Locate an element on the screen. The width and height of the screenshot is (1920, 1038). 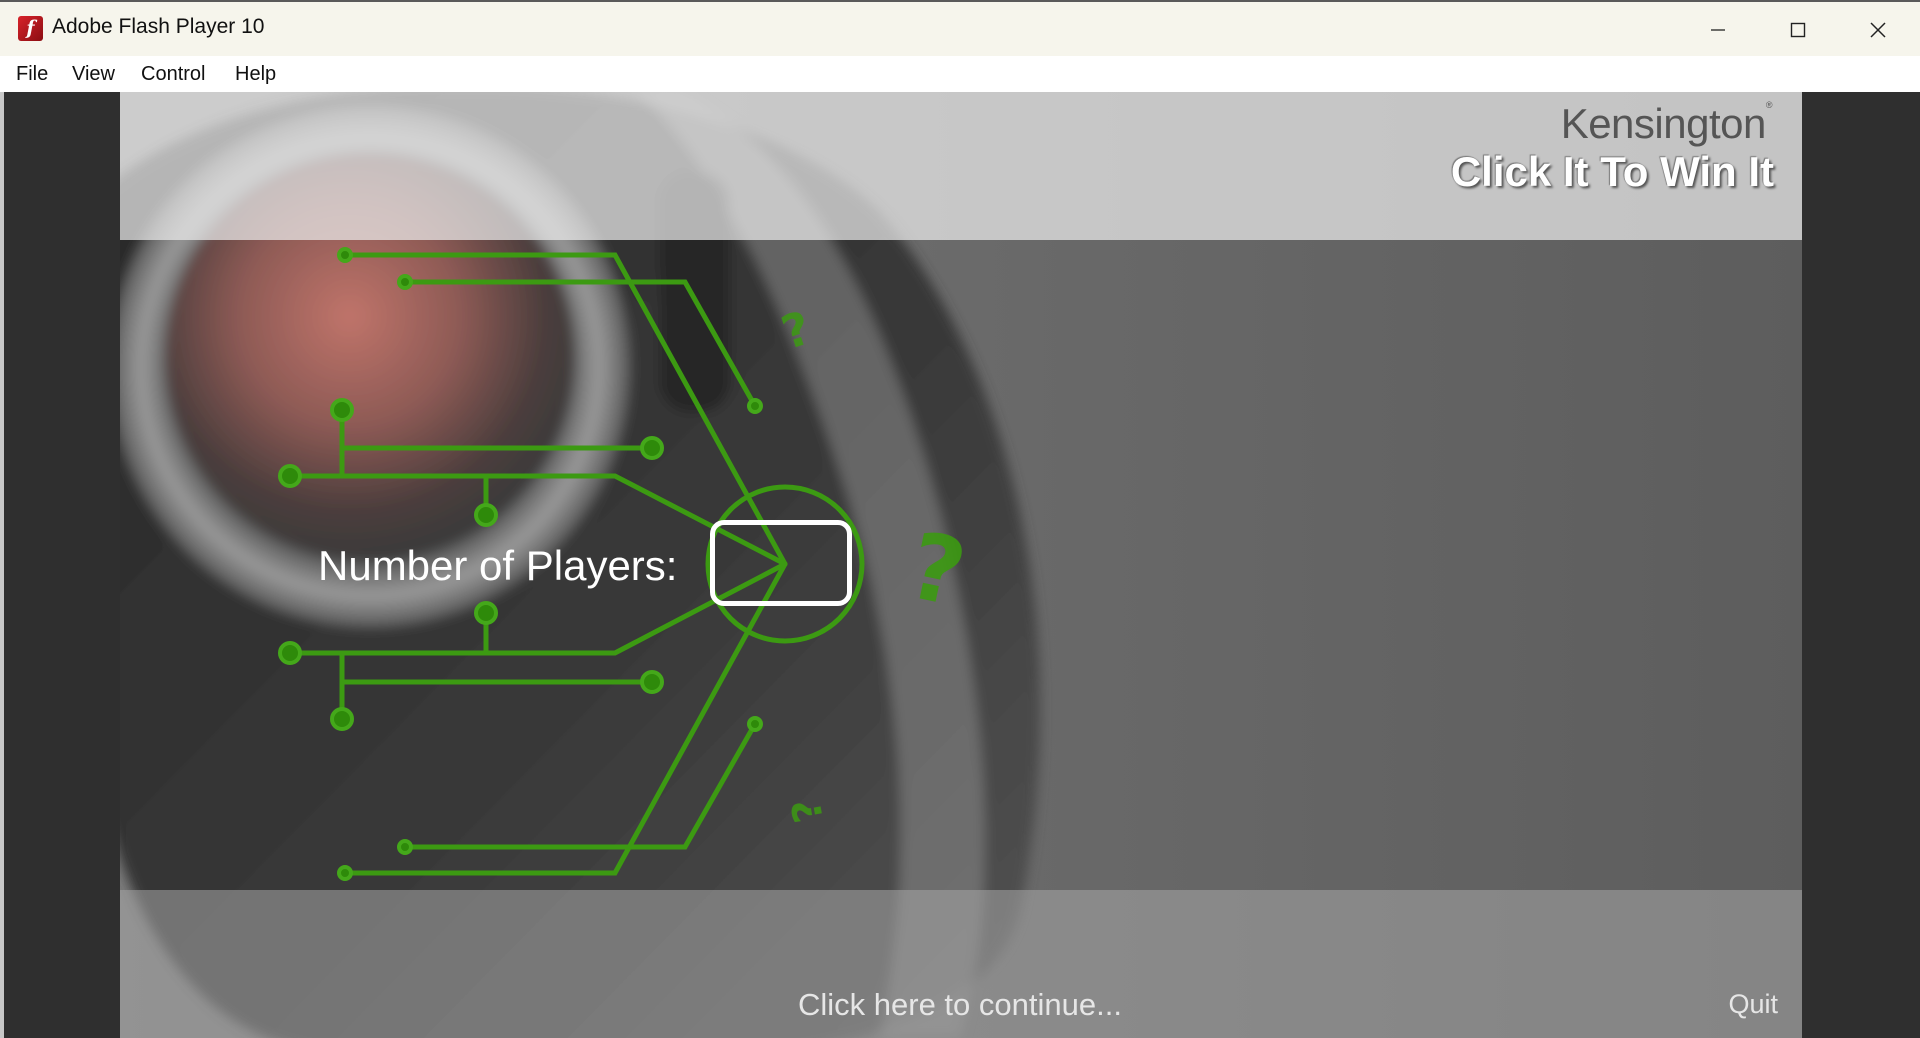
menu-control: Control is located at coordinates (173, 74).